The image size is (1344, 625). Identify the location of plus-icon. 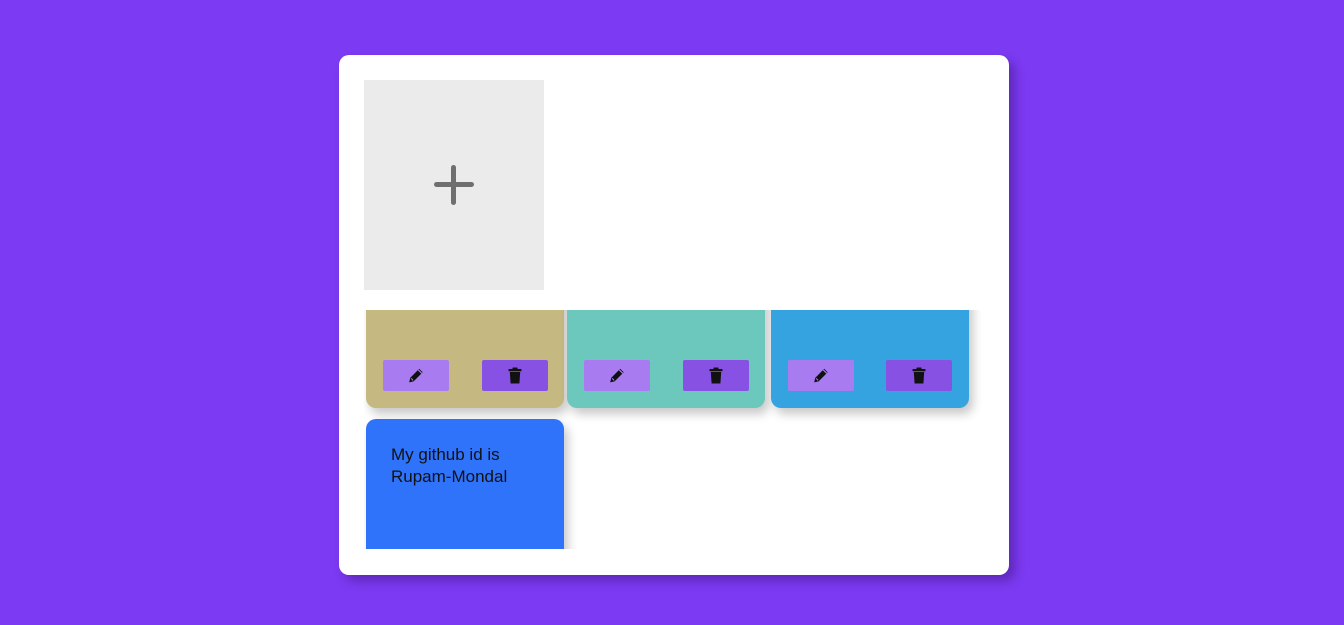
(454, 185).